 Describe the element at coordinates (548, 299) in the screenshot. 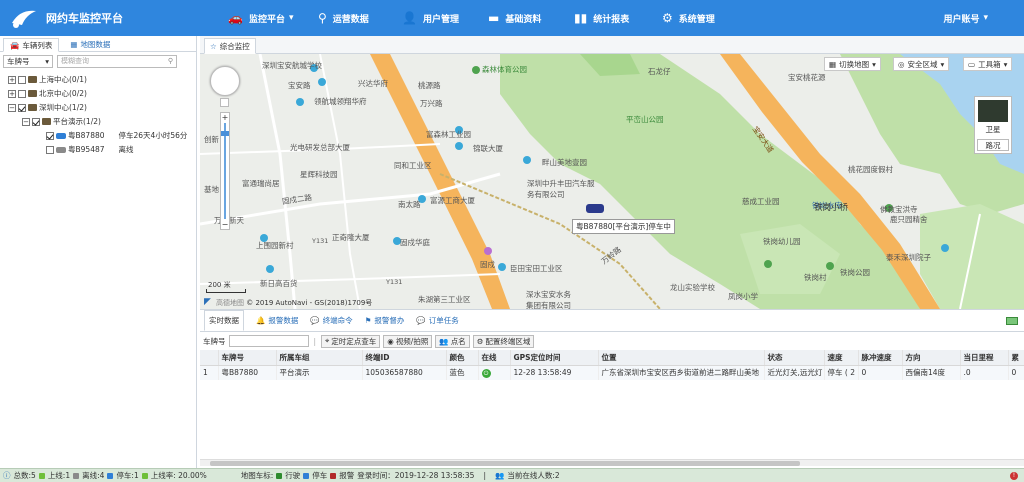

I see `map-label: 深水宝安水务集团有限公司` at that location.